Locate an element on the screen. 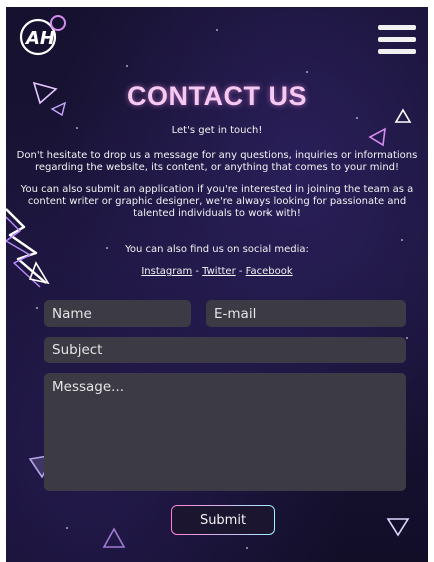 The image size is (434, 562). submit-button: Submit is located at coordinates (223, 520).